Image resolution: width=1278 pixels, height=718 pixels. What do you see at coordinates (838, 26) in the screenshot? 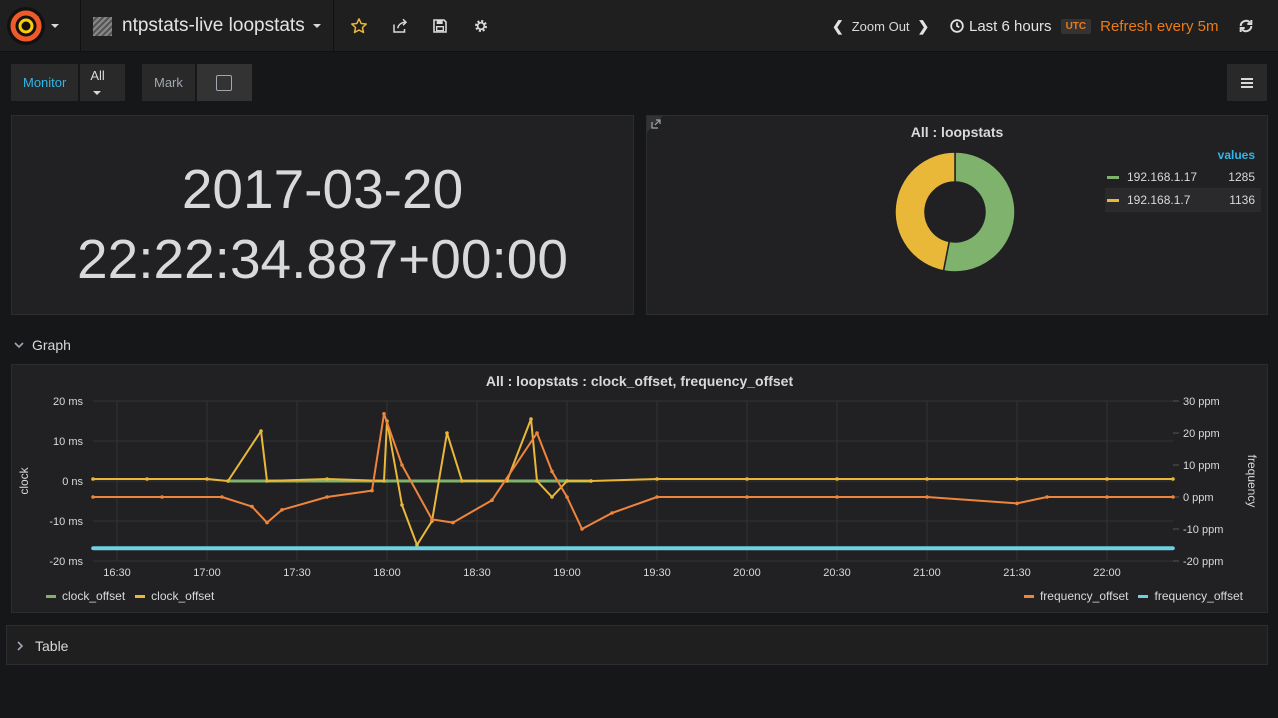
I see `chevron-left-icon: ❮` at bounding box center [838, 26].